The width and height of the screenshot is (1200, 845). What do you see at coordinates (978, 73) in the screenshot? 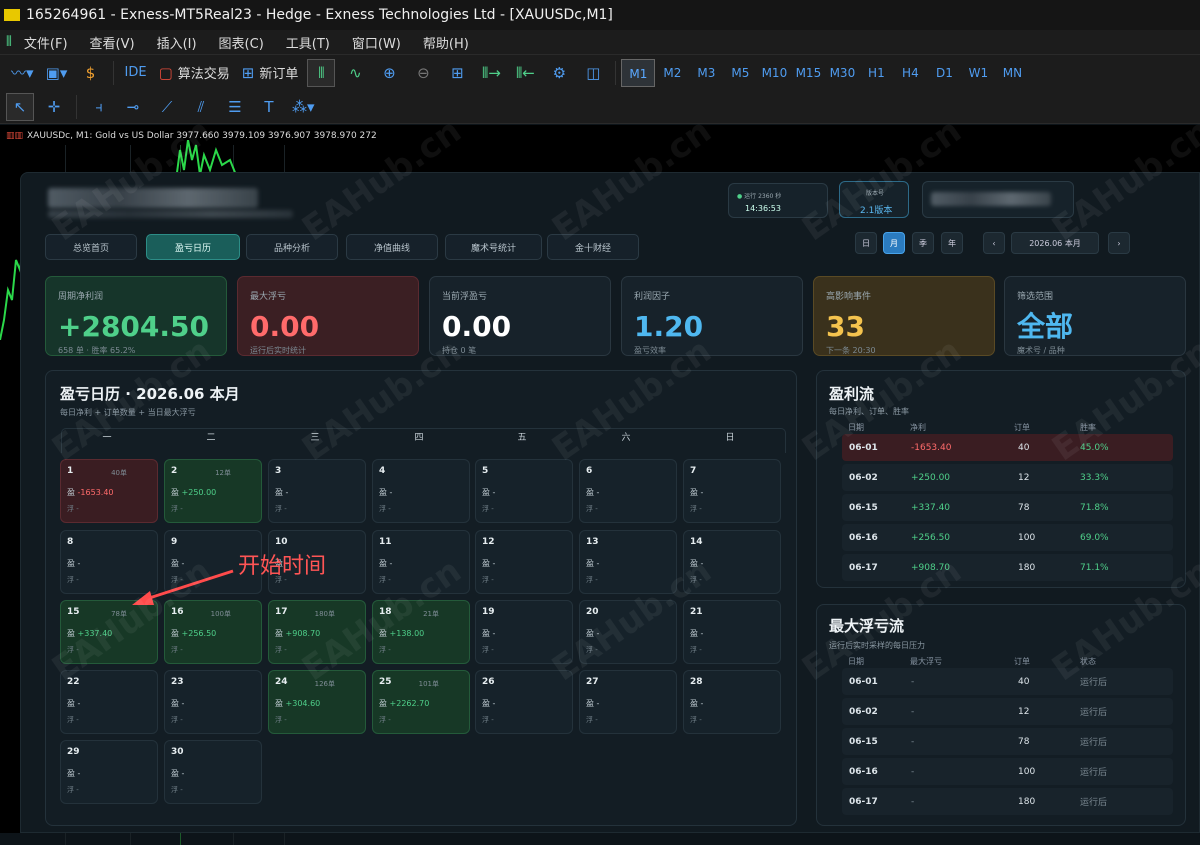
I see `timeframe-w1: W1` at bounding box center [978, 73].